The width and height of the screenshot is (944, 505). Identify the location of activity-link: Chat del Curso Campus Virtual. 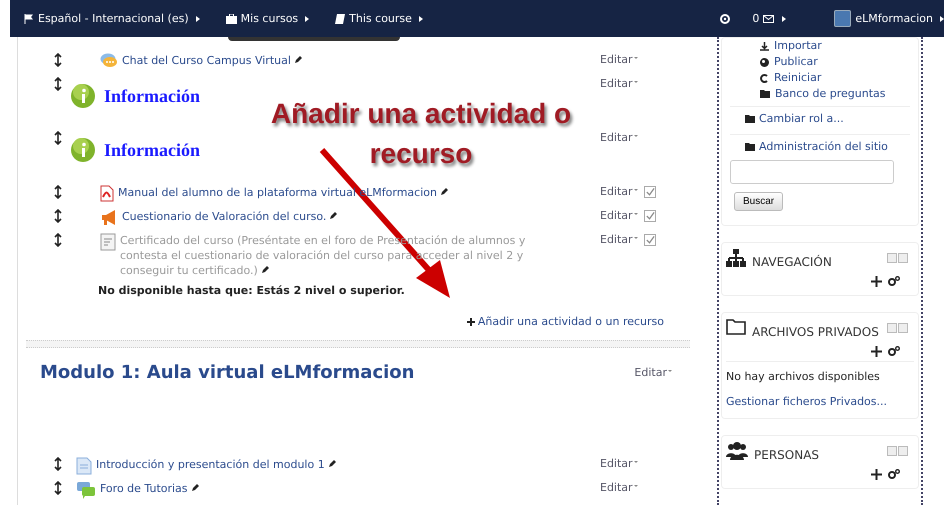
(212, 60).